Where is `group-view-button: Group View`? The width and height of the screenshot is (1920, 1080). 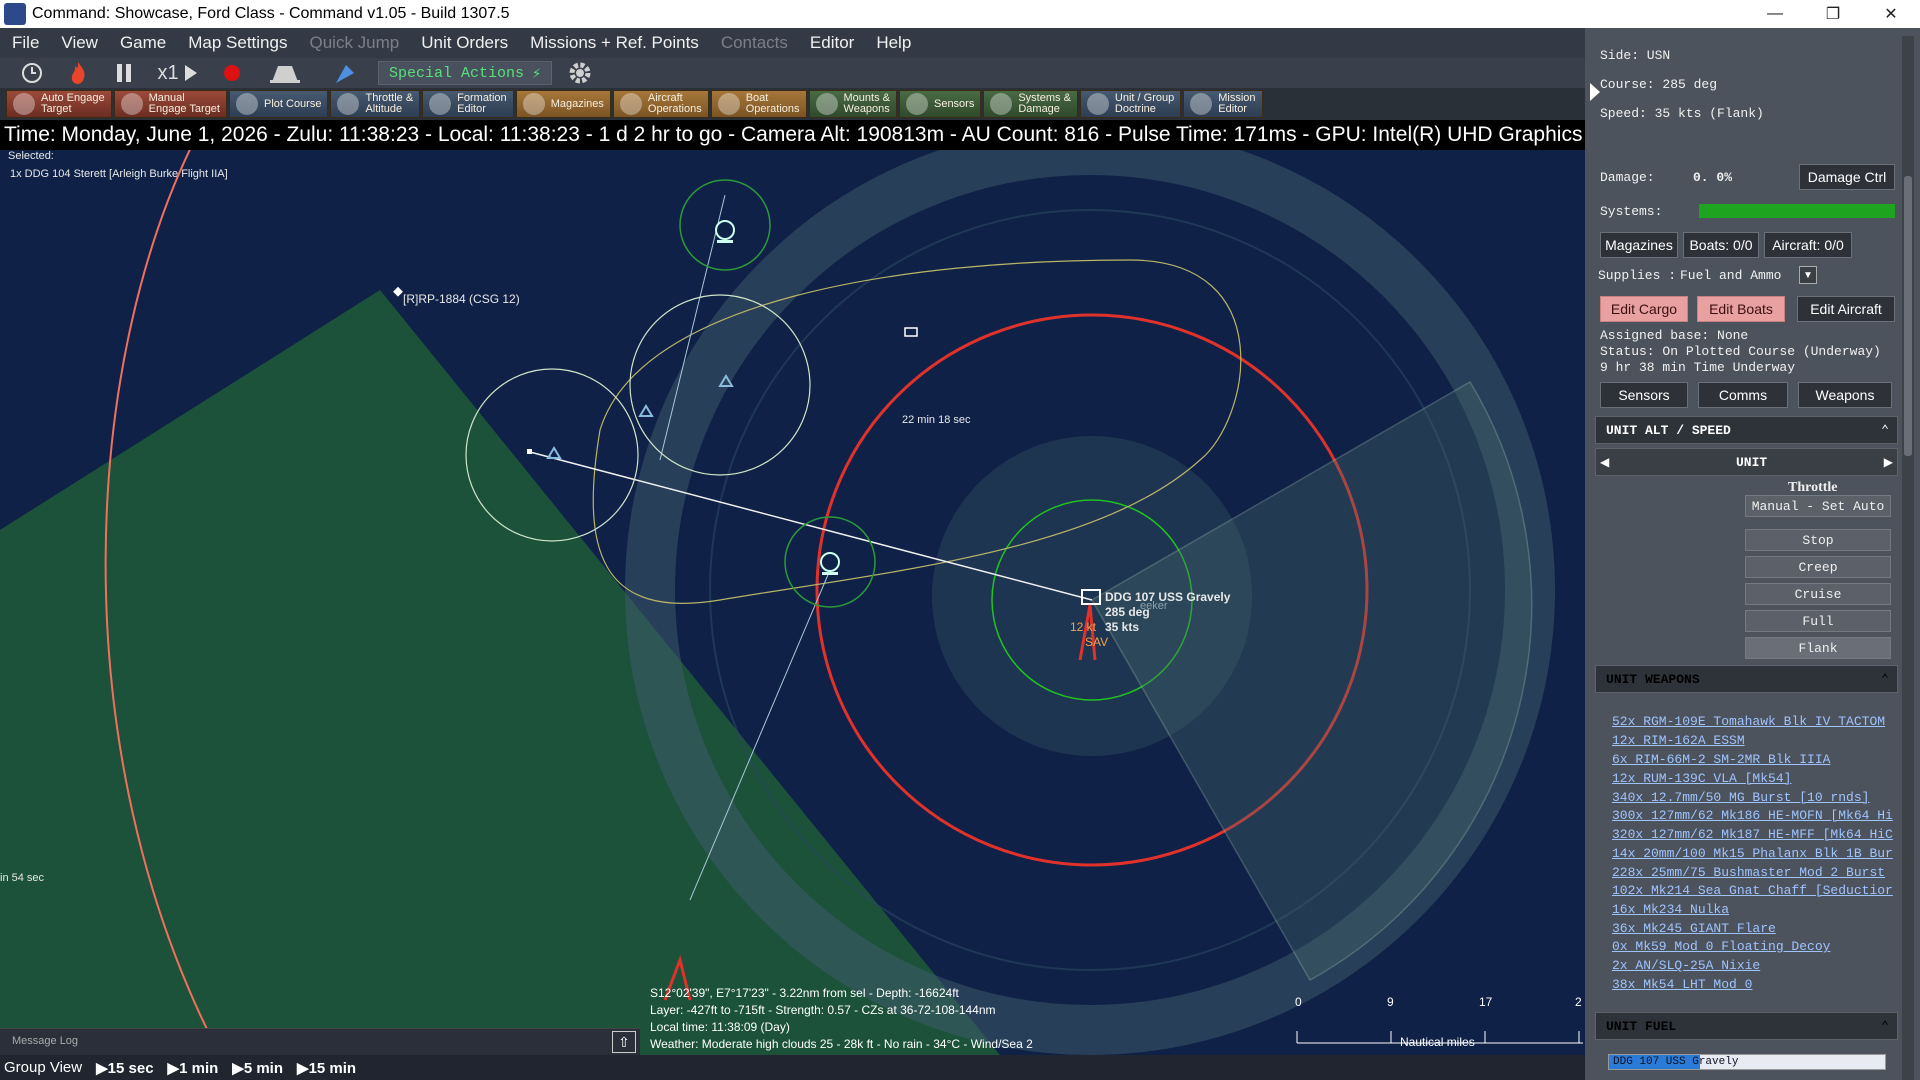 group-view-button: Group View is located at coordinates (43, 1067).